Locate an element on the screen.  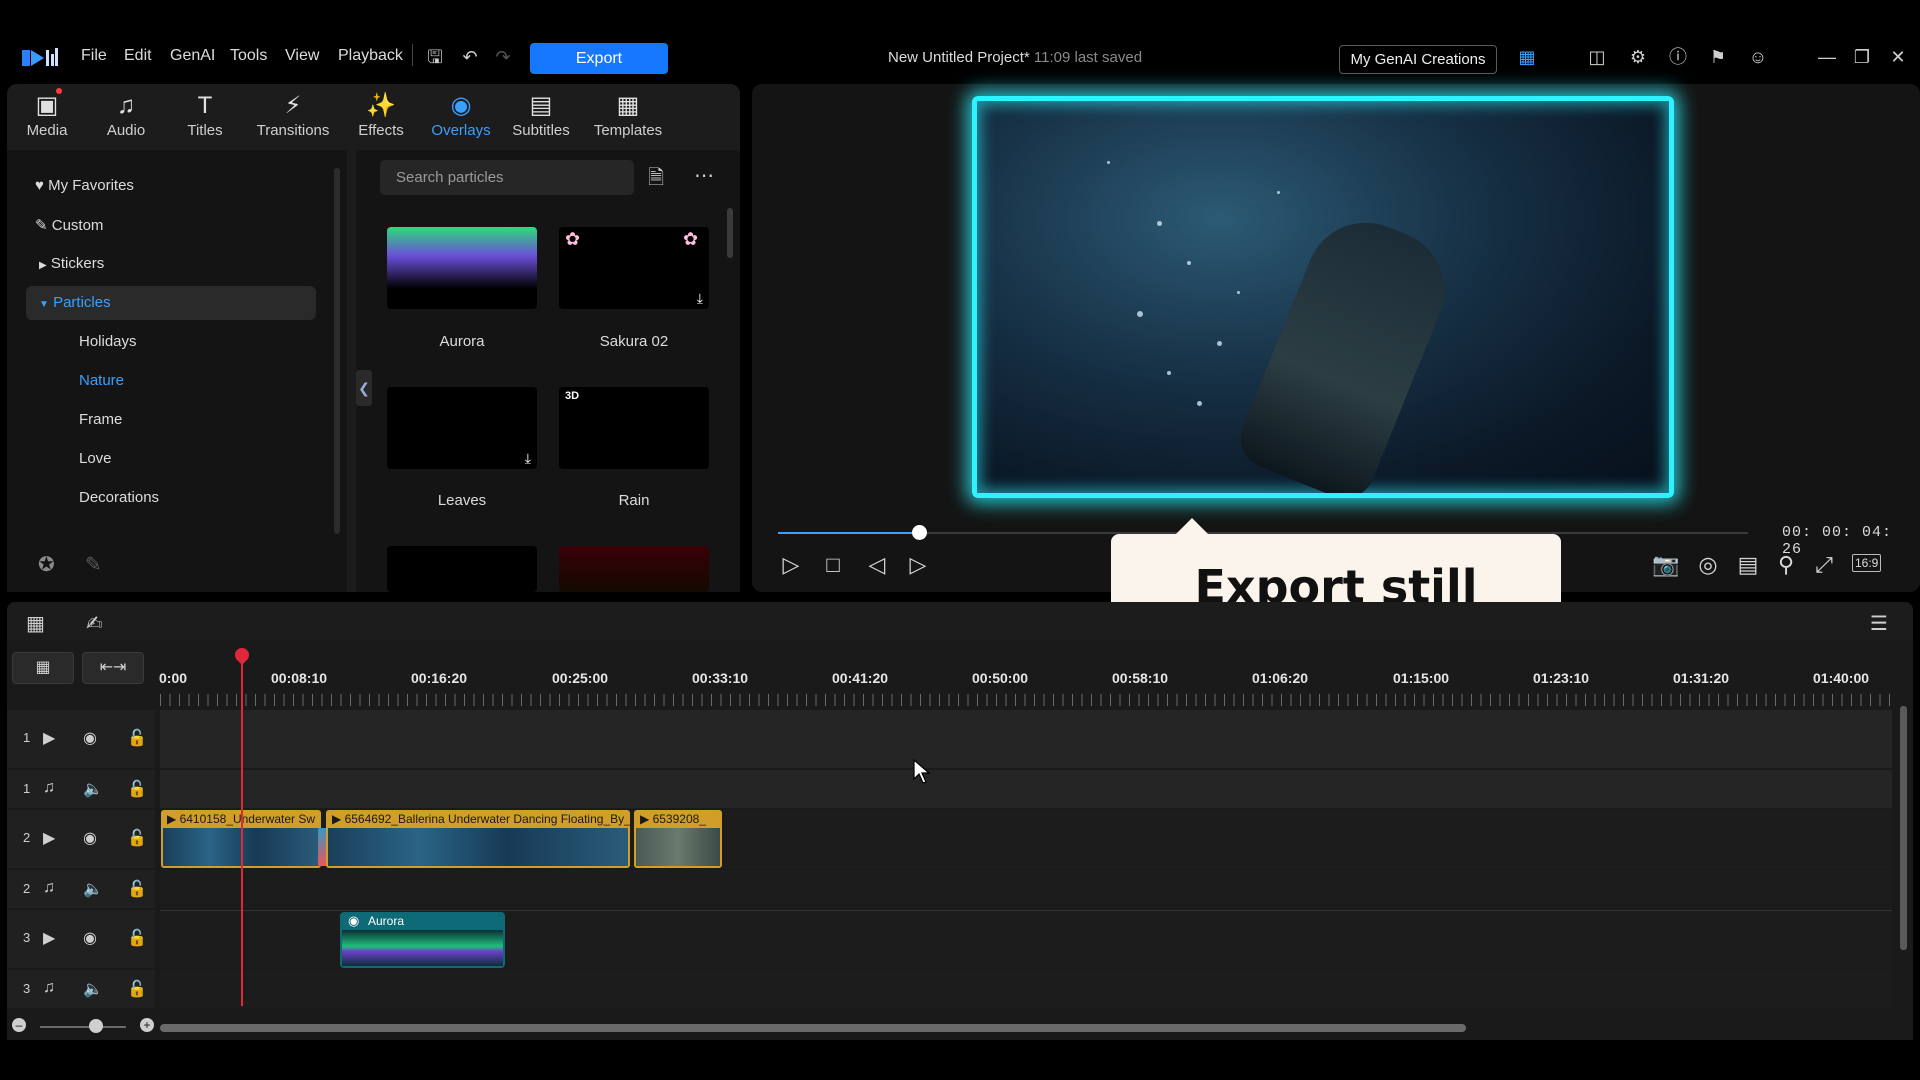
play-speed-icon: ◎ is located at coordinates (1708, 565).